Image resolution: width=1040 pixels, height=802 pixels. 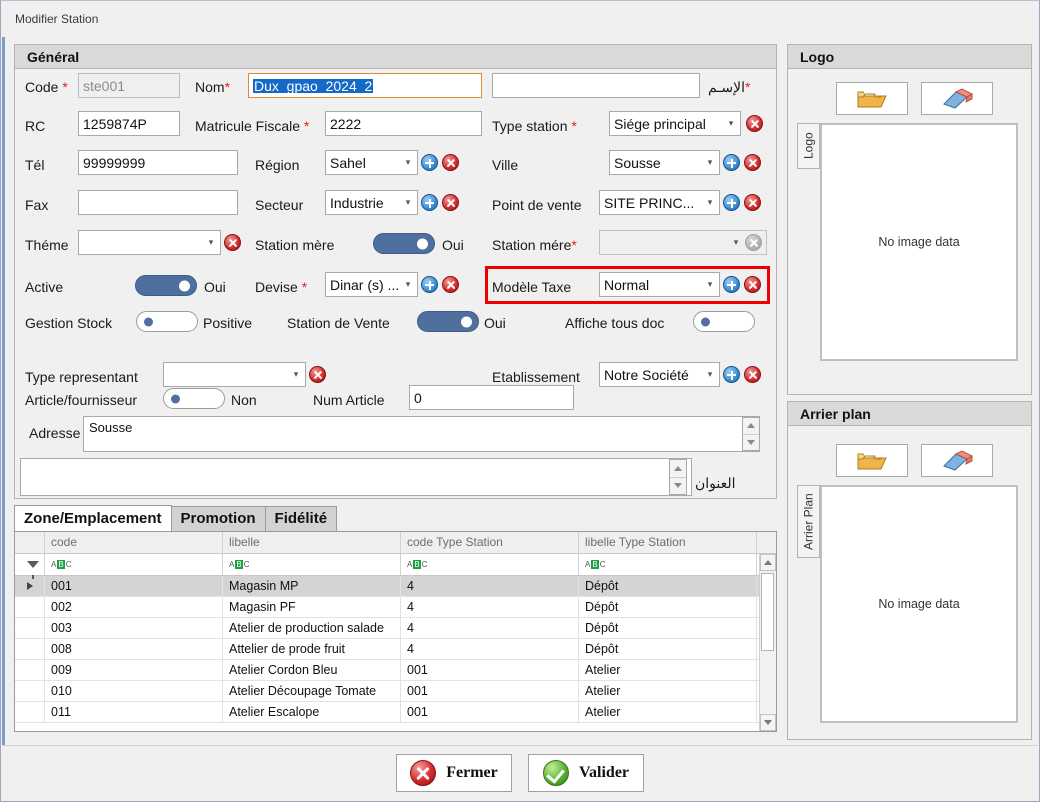 What do you see at coordinates (448, 321) in the screenshot?
I see `station-vente-toggle` at bounding box center [448, 321].